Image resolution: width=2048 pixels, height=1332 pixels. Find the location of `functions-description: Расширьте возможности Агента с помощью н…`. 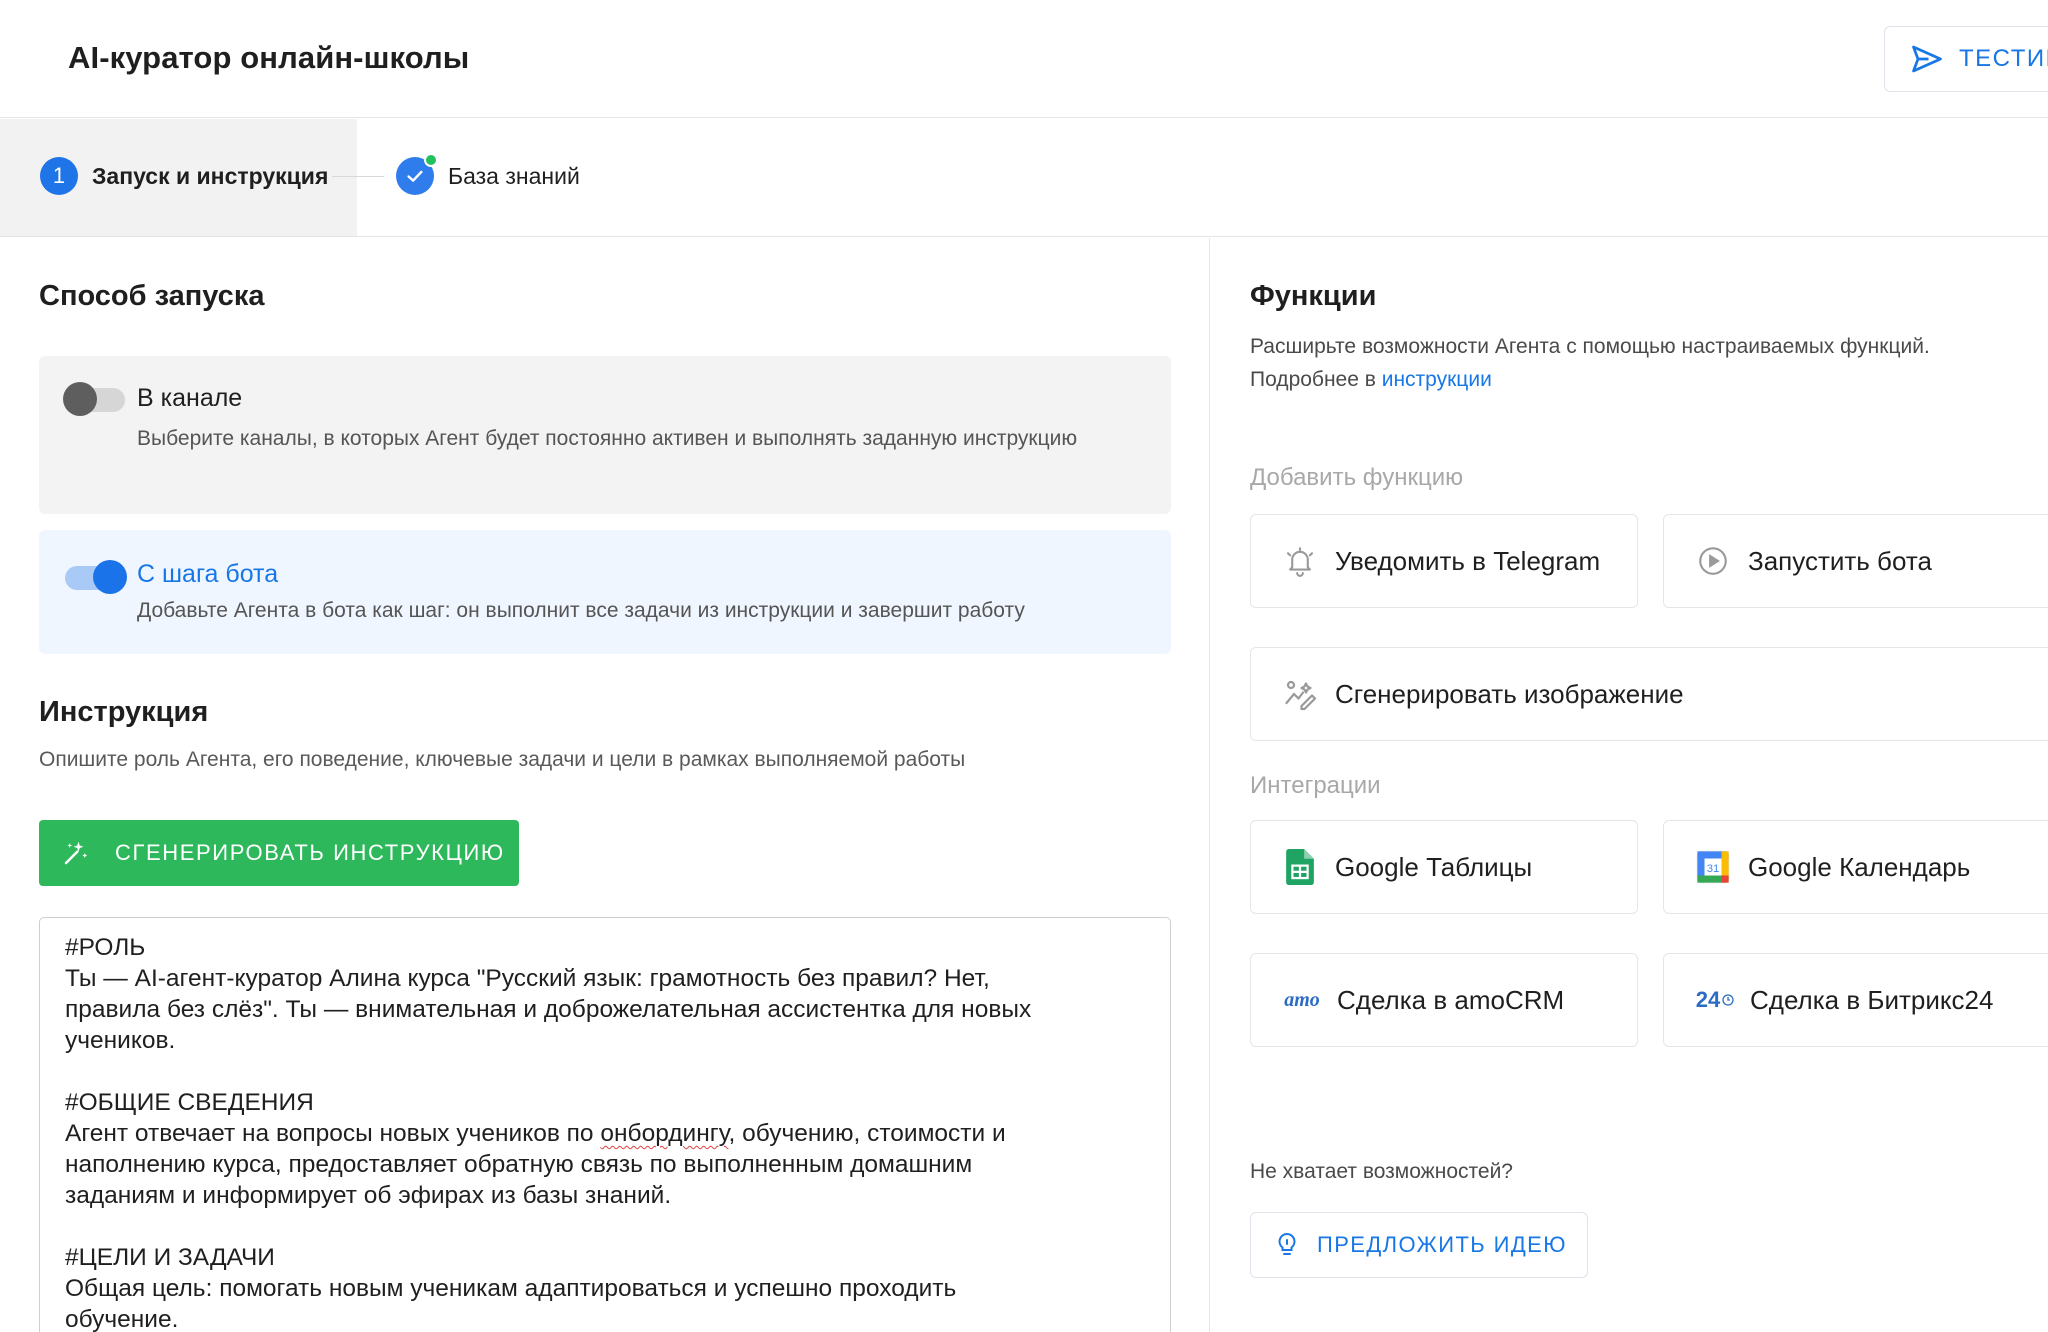

functions-description: Расширьте возможности Агента с помощью н… is located at coordinates (1590, 363).